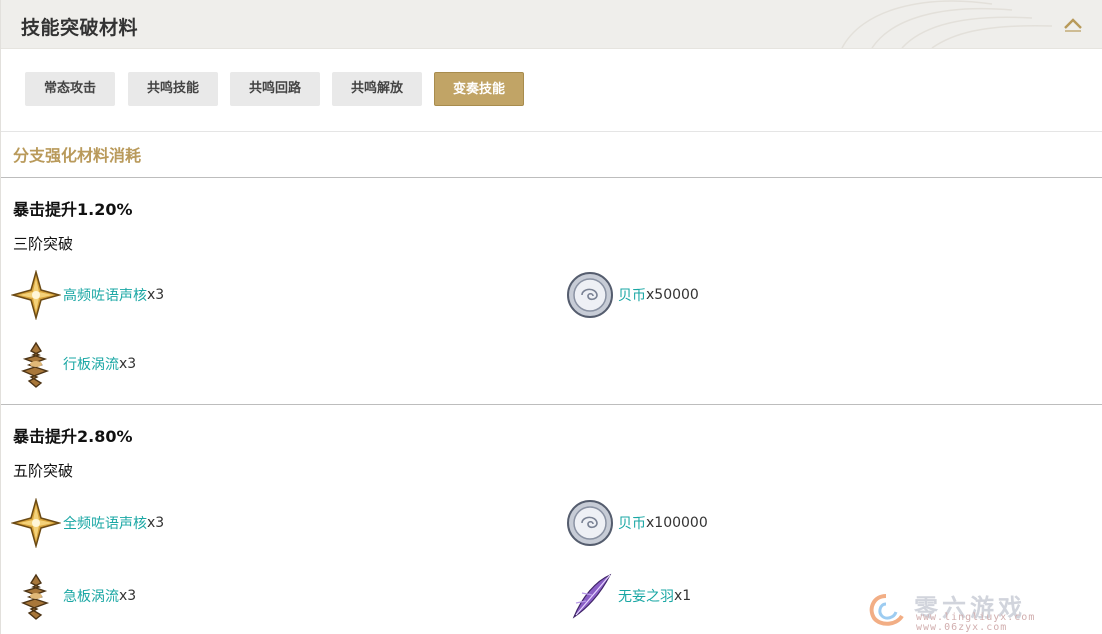 This screenshot has height=634, width=1102. What do you see at coordinates (173, 89) in the screenshot?
I see `tab-resonance-skill: 共鸣技能` at bounding box center [173, 89].